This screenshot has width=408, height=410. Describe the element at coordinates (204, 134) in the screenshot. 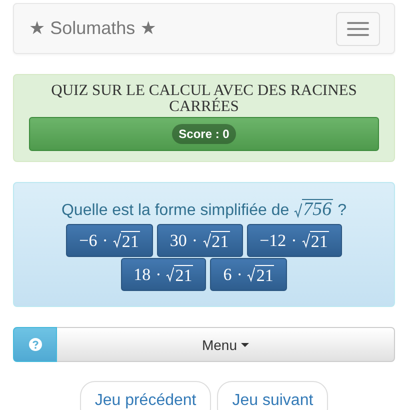

I see `score-badge: Score : 0` at that location.